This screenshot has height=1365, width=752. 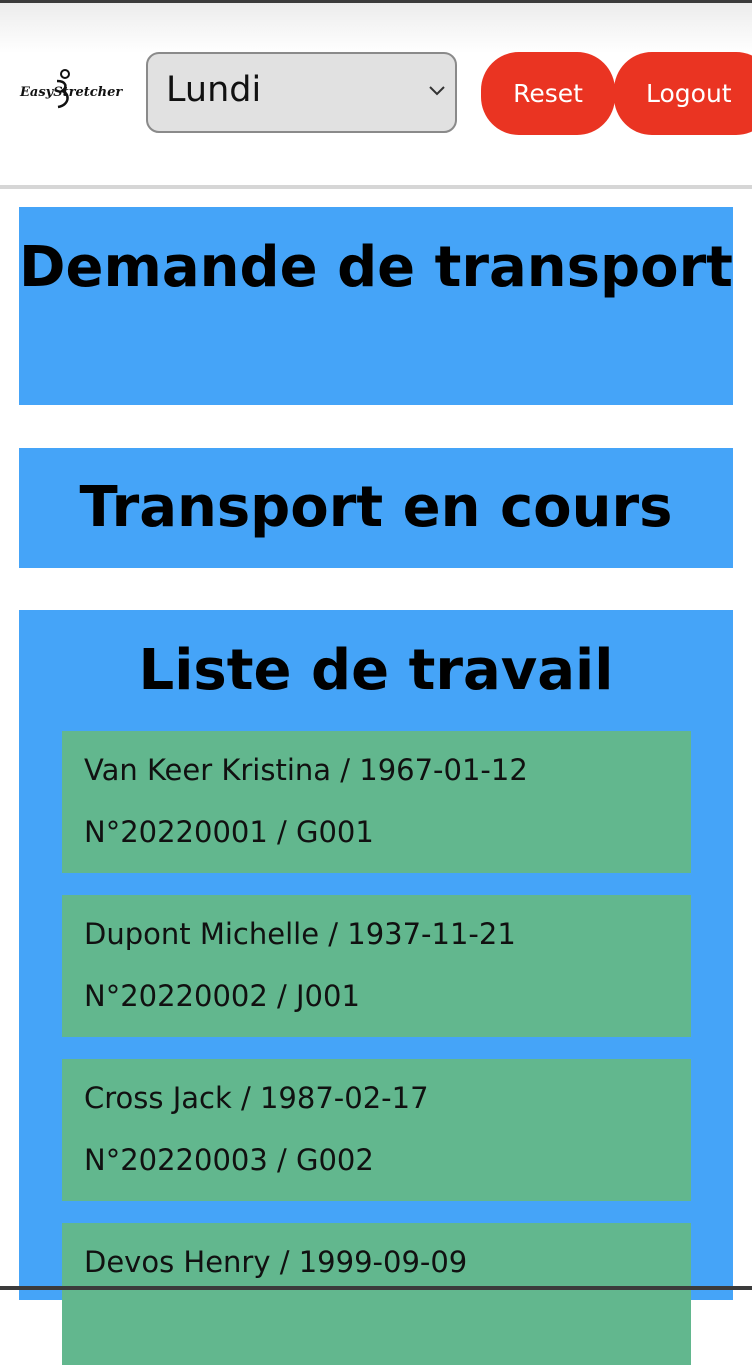 I want to click on transport-in-progress-section: Transport en cours, so click(x=376, y=508).